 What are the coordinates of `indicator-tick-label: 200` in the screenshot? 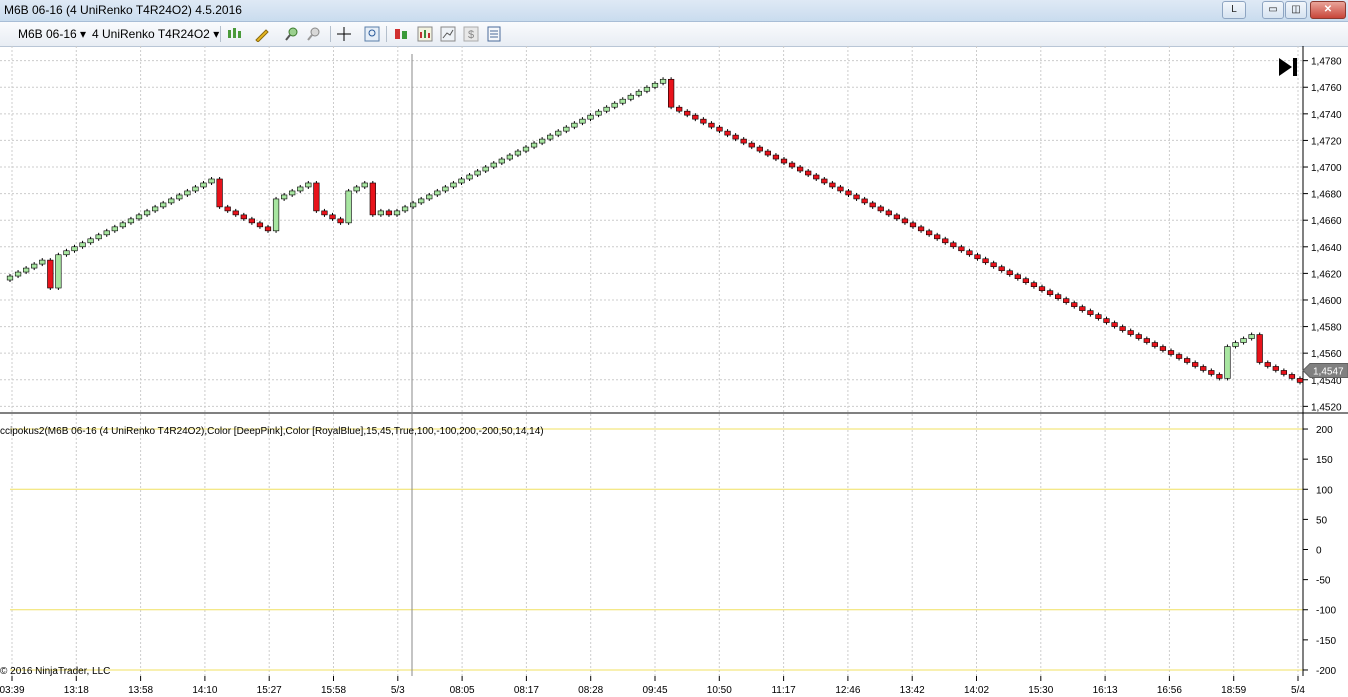 It's located at (1324, 430).